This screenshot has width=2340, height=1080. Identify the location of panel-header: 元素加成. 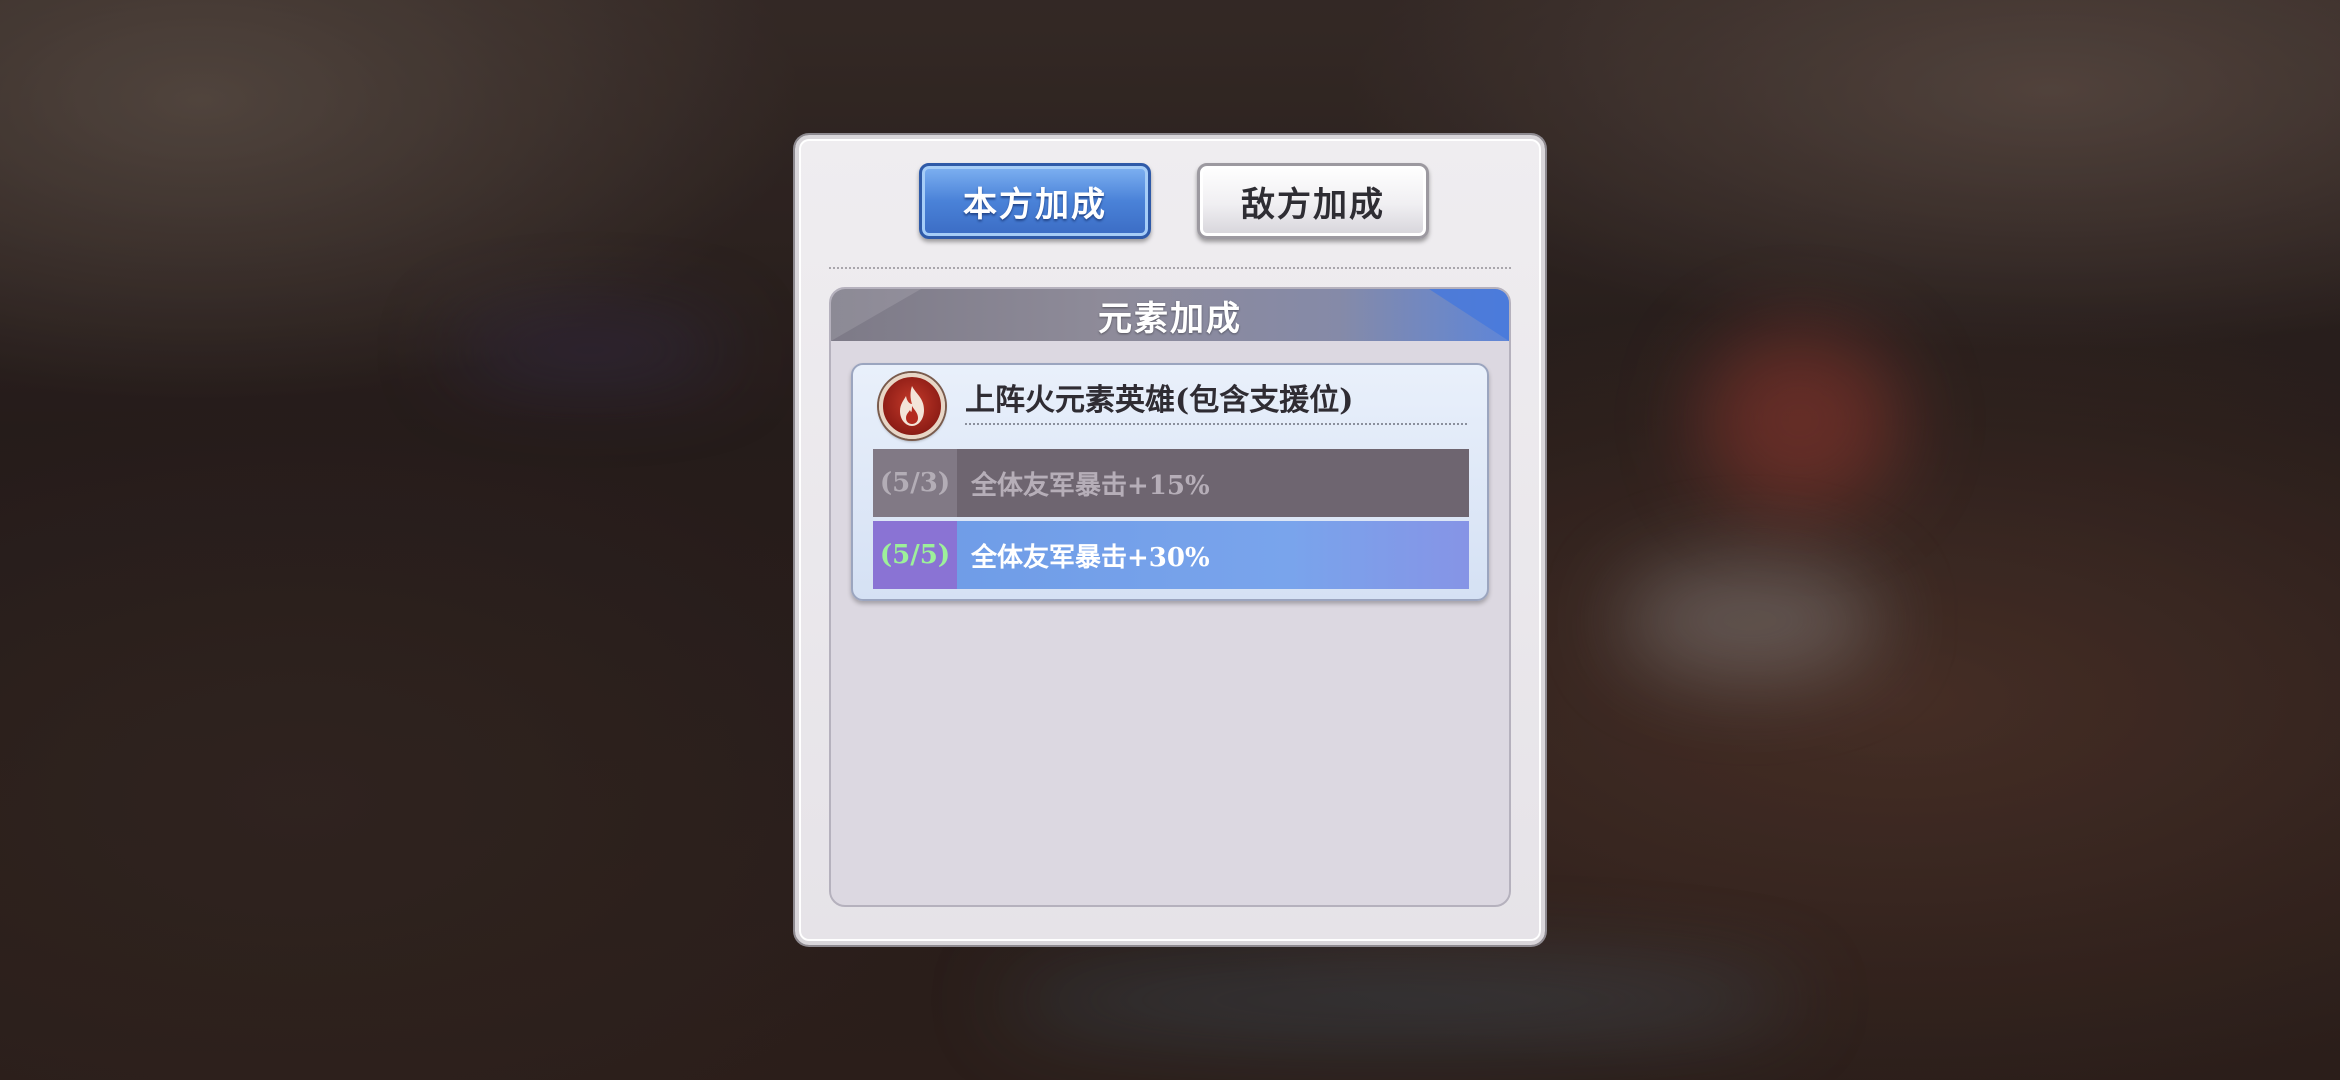
(1170, 315).